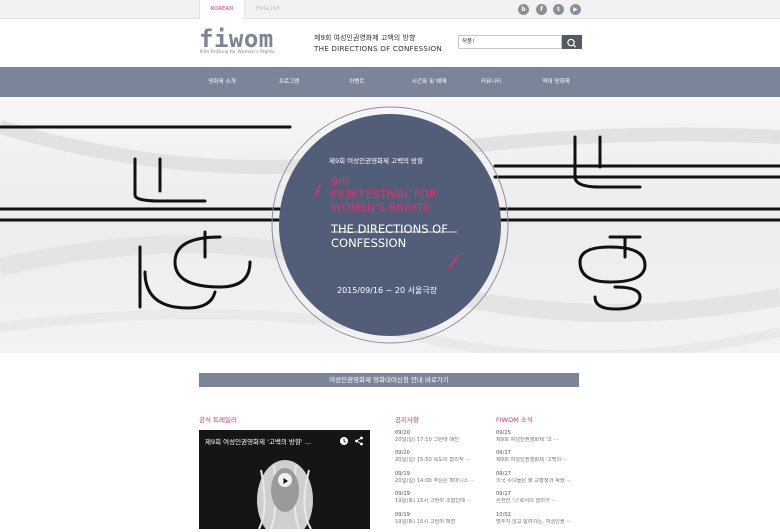  I want to click on site-logo: fiwom Film Festival for Women's Rights, so click(239, 42).